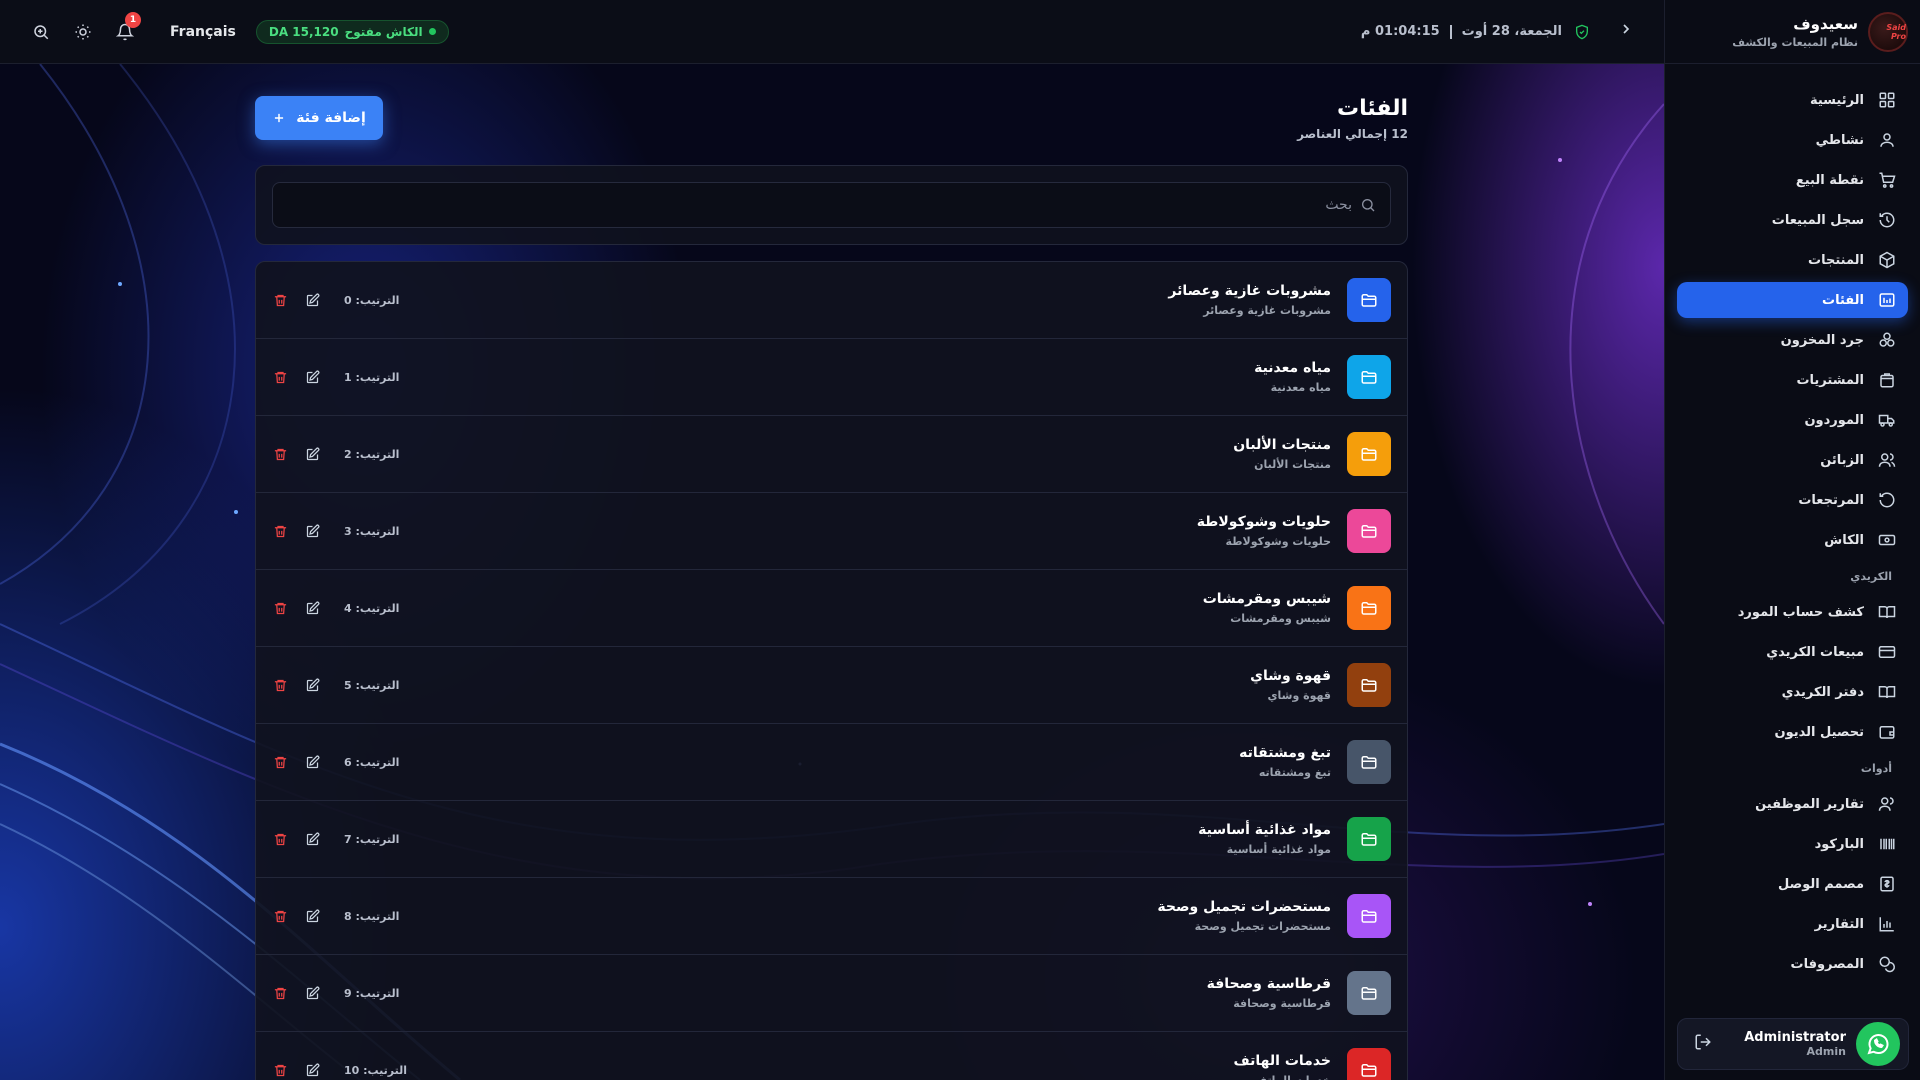  I want to click on sidebar-item-label: التقارير, so click(1839, 924).